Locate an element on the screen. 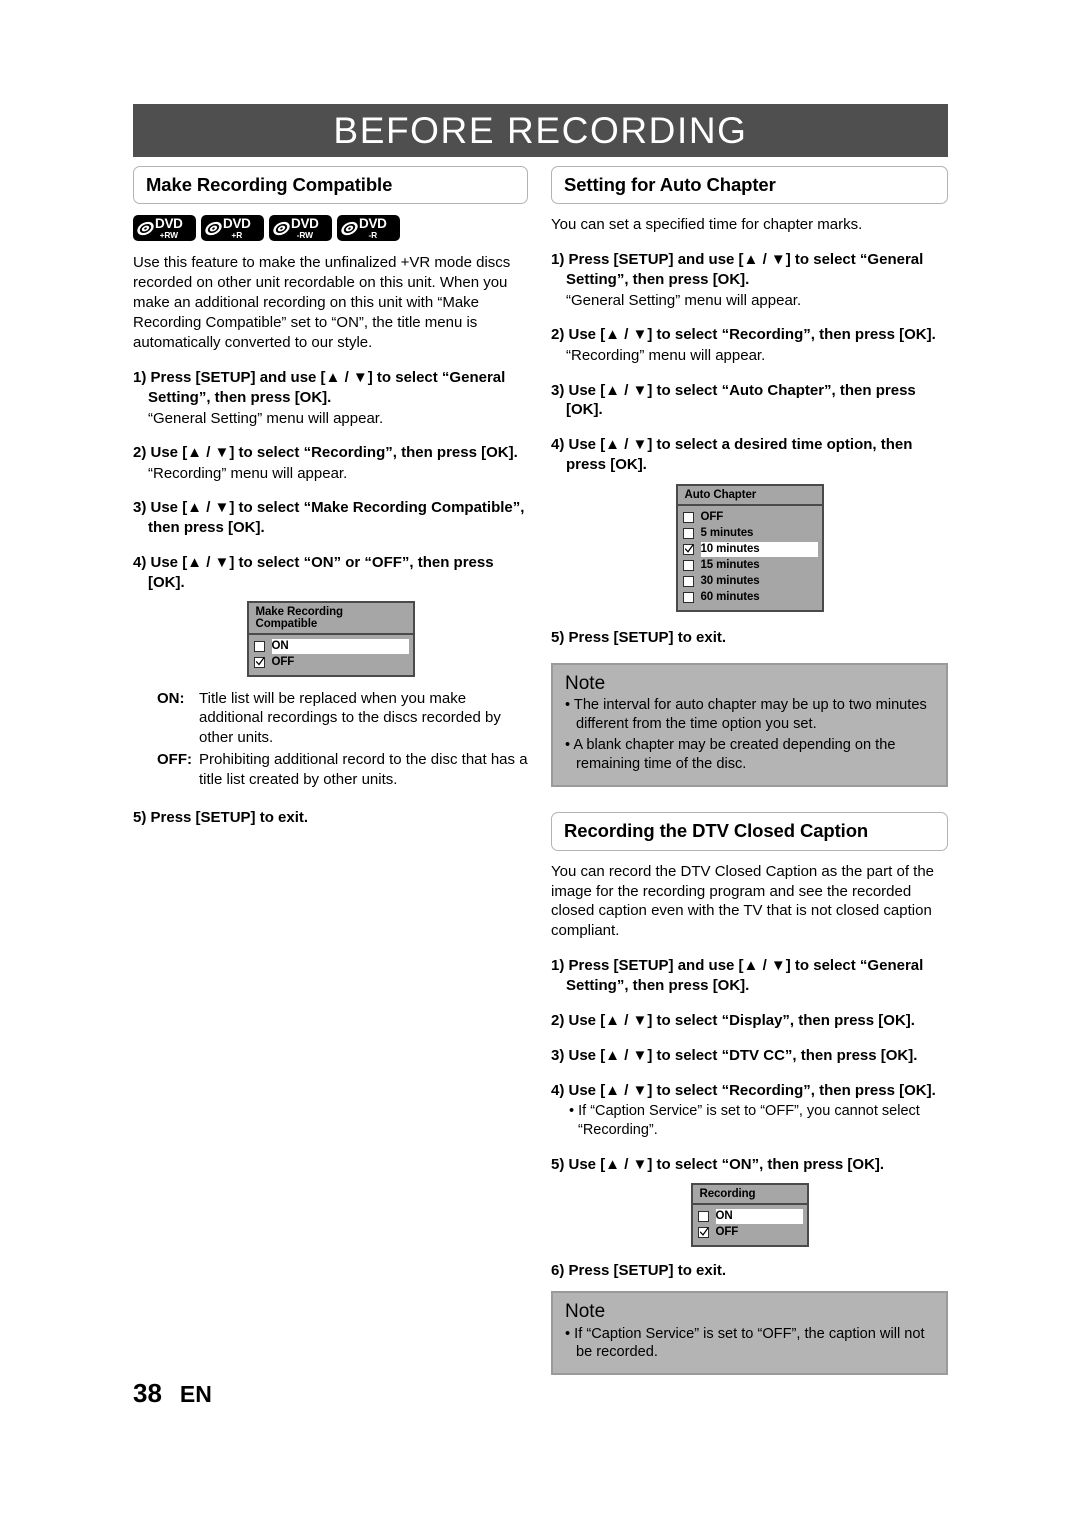  menu-option-label: 15 minutes is located at coordinates (730, 565).